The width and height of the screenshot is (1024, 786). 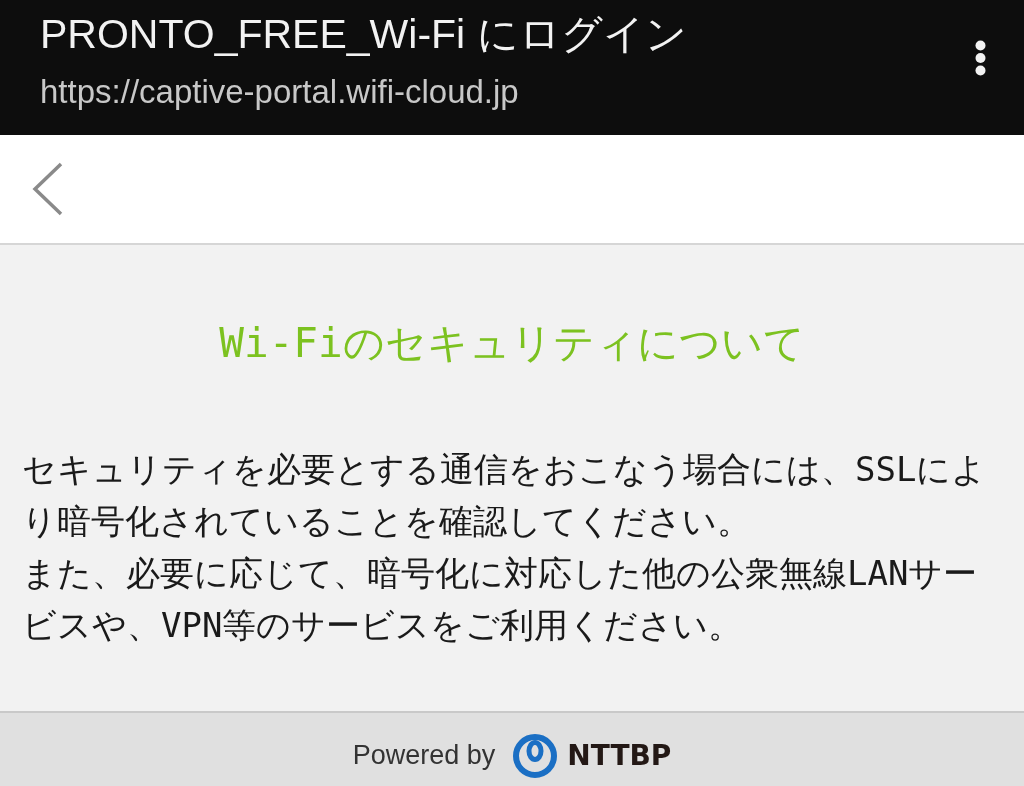 What do you see at coordinates (424, 755) in the screenshot?
I see `powered-by-text: Powered by` at bounding box center [424, 755].